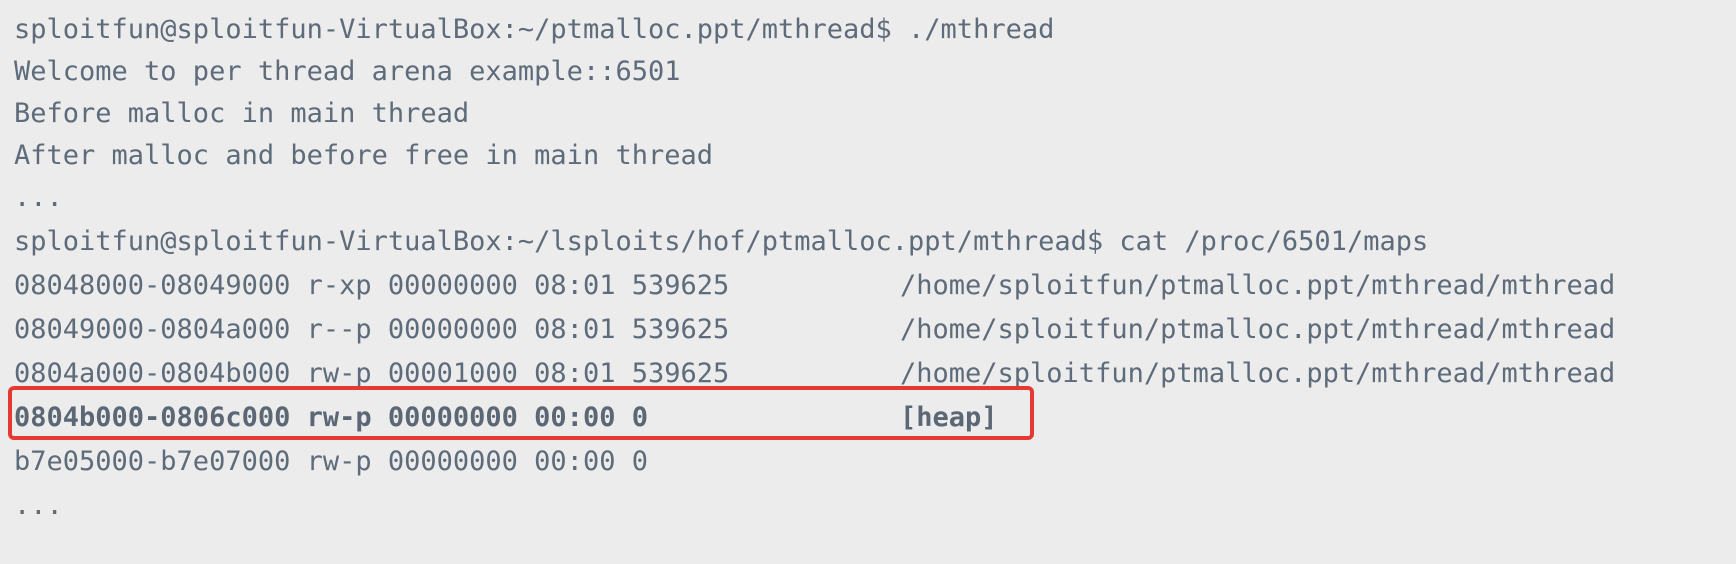  Describe the element at coordinates (242, 113) in the screenshot. I see `terminal-line-before-malloc: Before malloc in main thread` at that location.